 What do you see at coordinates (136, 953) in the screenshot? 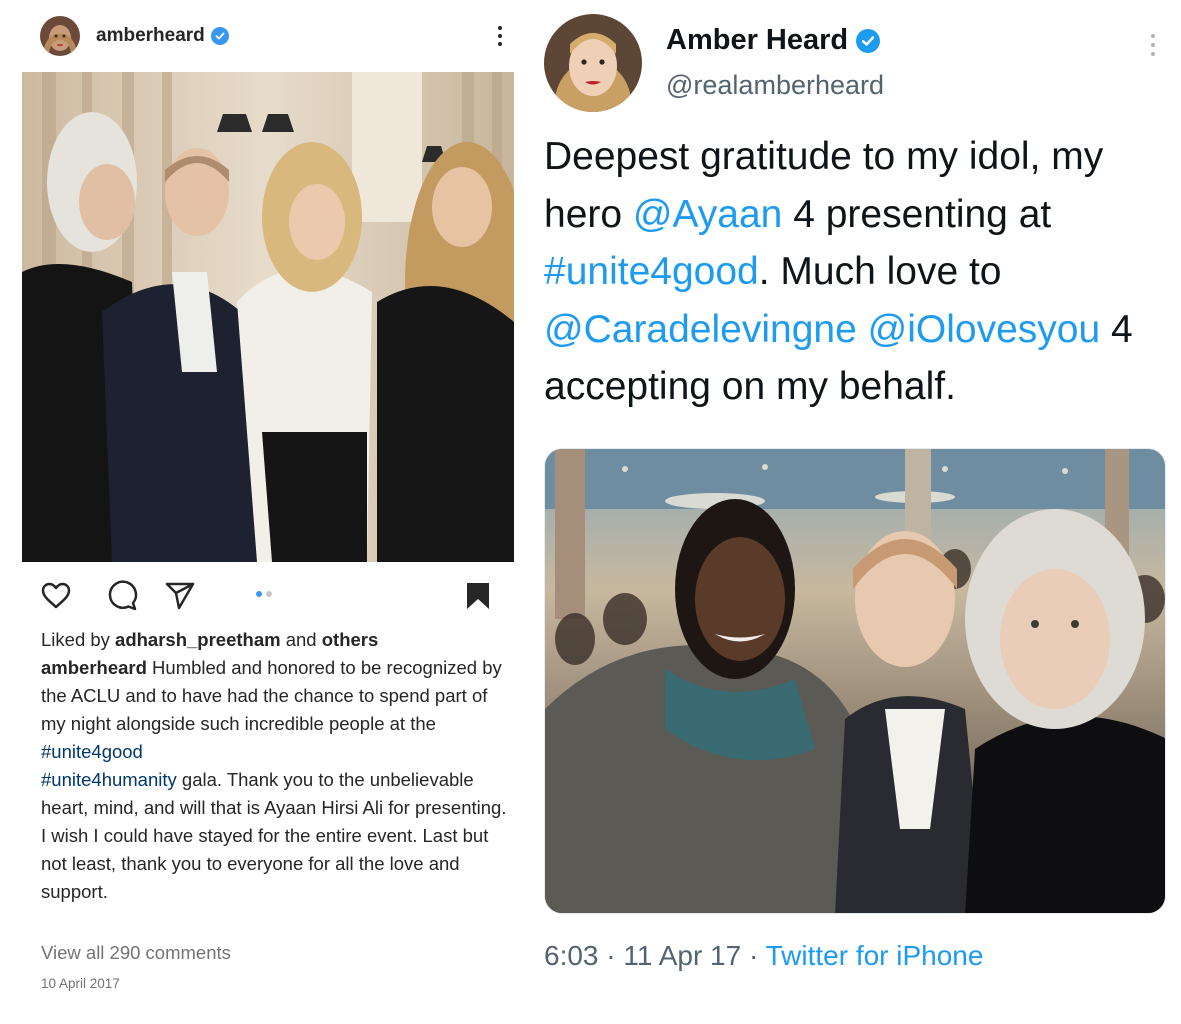
I see `view-comments-link: View all 290 comments` at bounding box center [136, 953].